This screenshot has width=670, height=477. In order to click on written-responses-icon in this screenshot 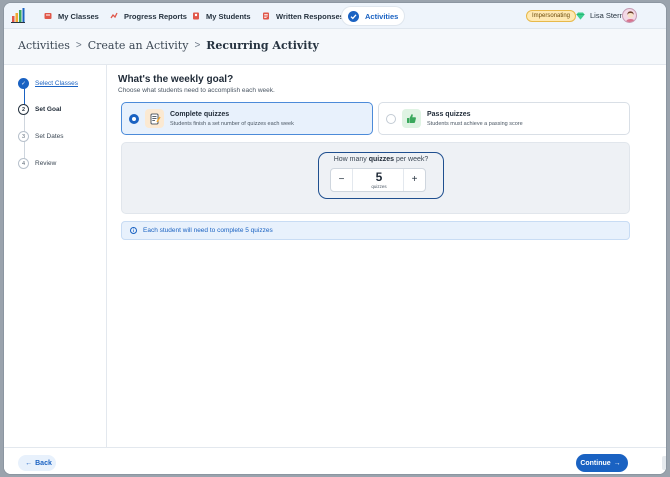, I will do `click(266, 16)`.